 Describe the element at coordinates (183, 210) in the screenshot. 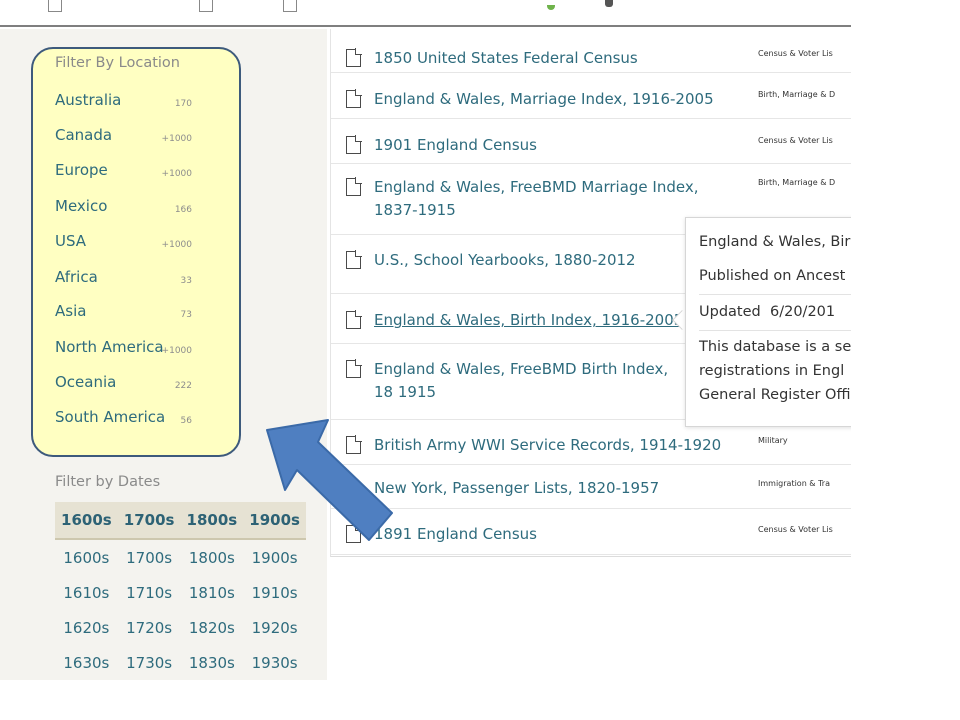

I see `location-count: 166` at that location.